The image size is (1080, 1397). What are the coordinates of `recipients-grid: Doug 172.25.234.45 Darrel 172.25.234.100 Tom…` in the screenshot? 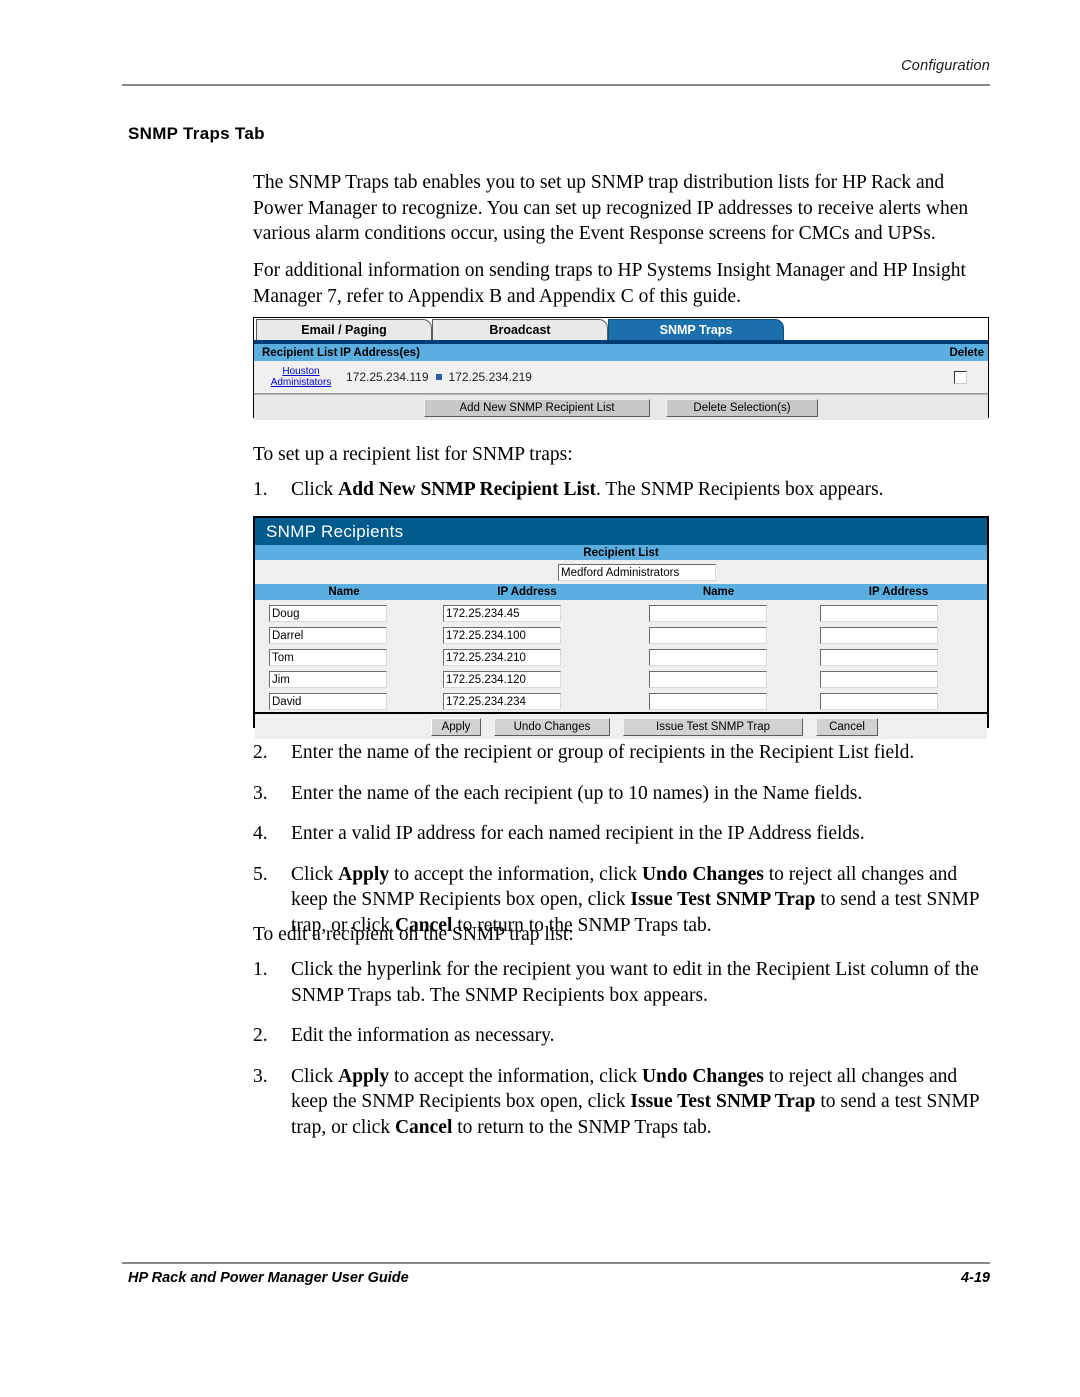 It's located at (621, 656).